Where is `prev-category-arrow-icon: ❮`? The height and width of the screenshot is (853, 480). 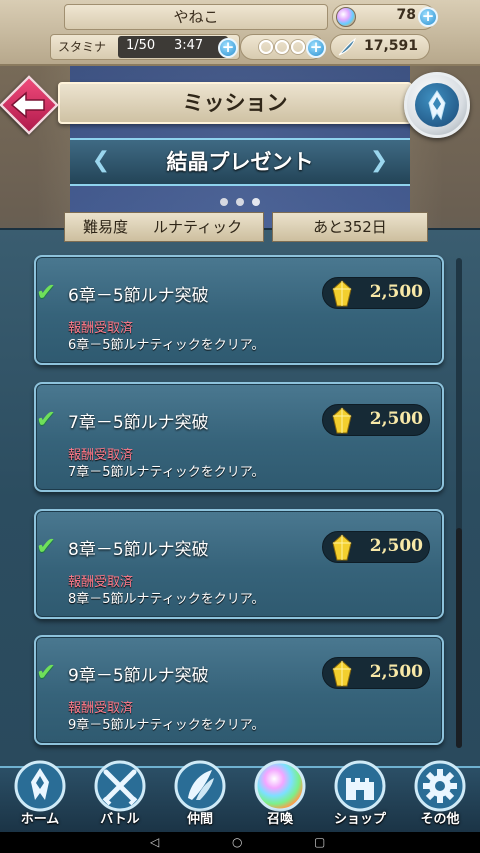
prev-category-arrow-icon: ❮ is located at coordinates (101, 161).